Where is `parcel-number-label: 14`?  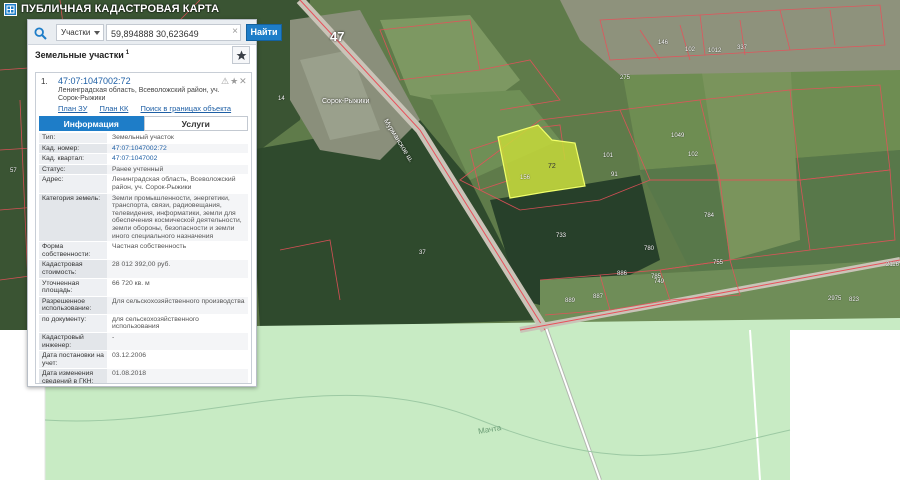
parcel-number-label: 14 is located at coordinates (281, 99).